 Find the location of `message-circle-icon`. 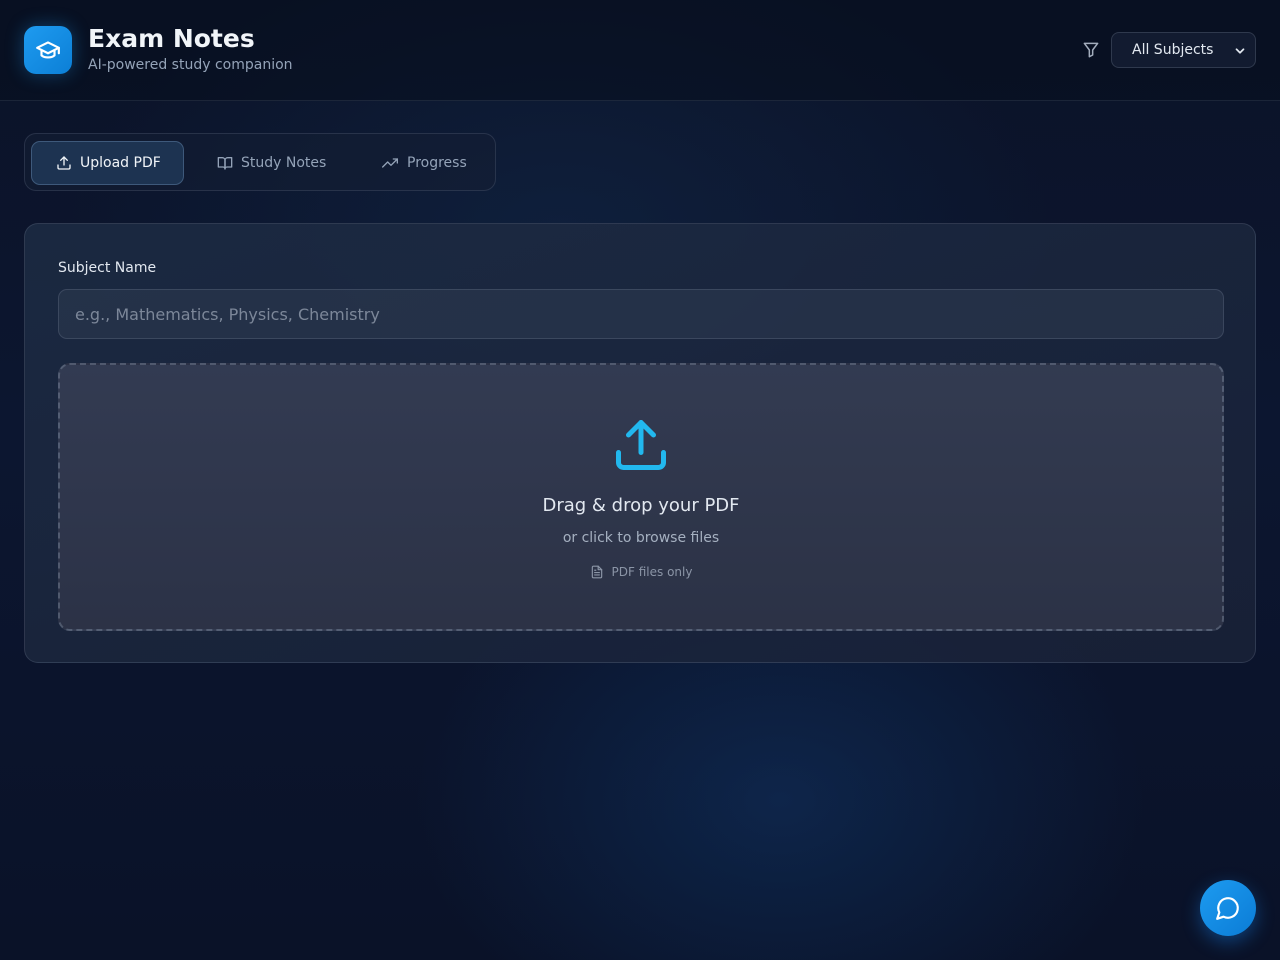

message-circle-icon is located at coordinates (1227, 908).